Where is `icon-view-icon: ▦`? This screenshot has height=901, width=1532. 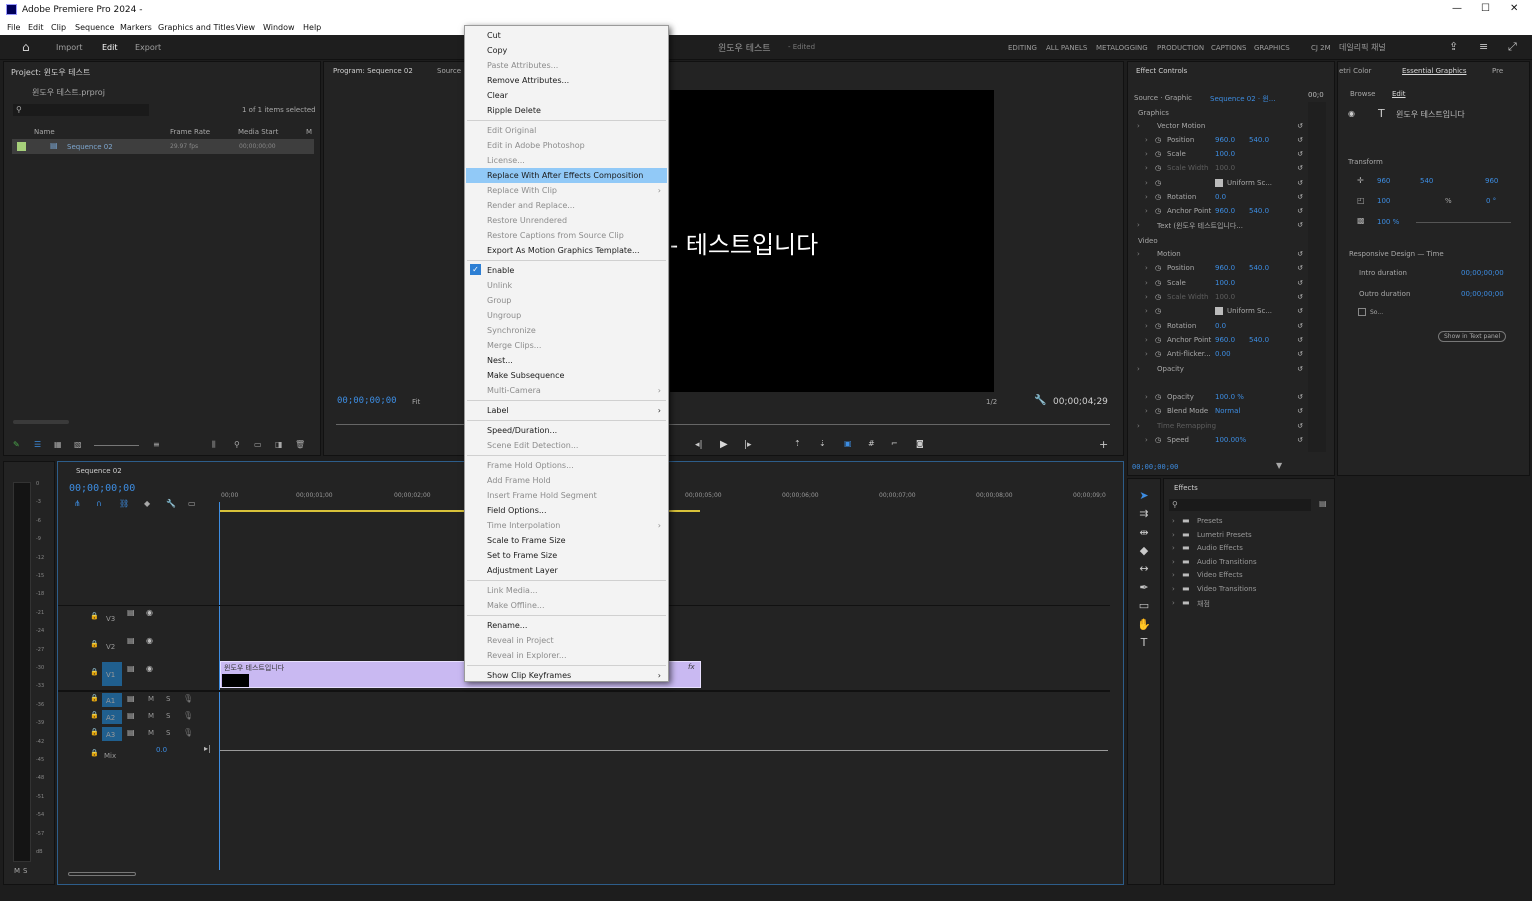 icon-view-icon: ▦ is located at coordinates (58, 444).